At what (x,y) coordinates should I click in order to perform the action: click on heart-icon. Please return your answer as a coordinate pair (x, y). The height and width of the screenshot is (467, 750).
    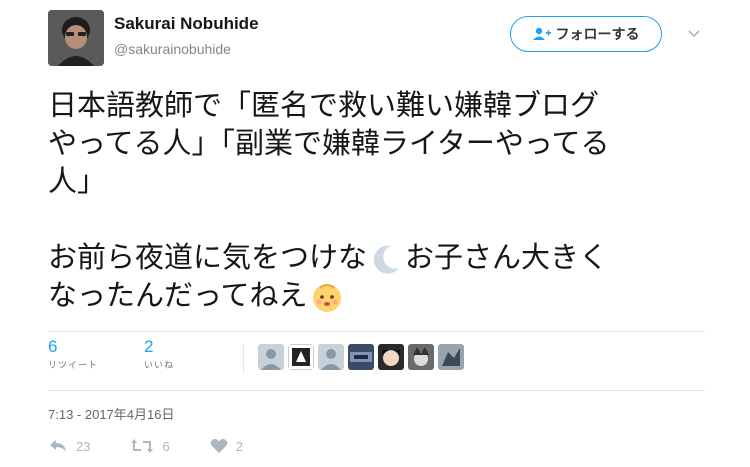
    Looking at the image, I should click on (218, 446).